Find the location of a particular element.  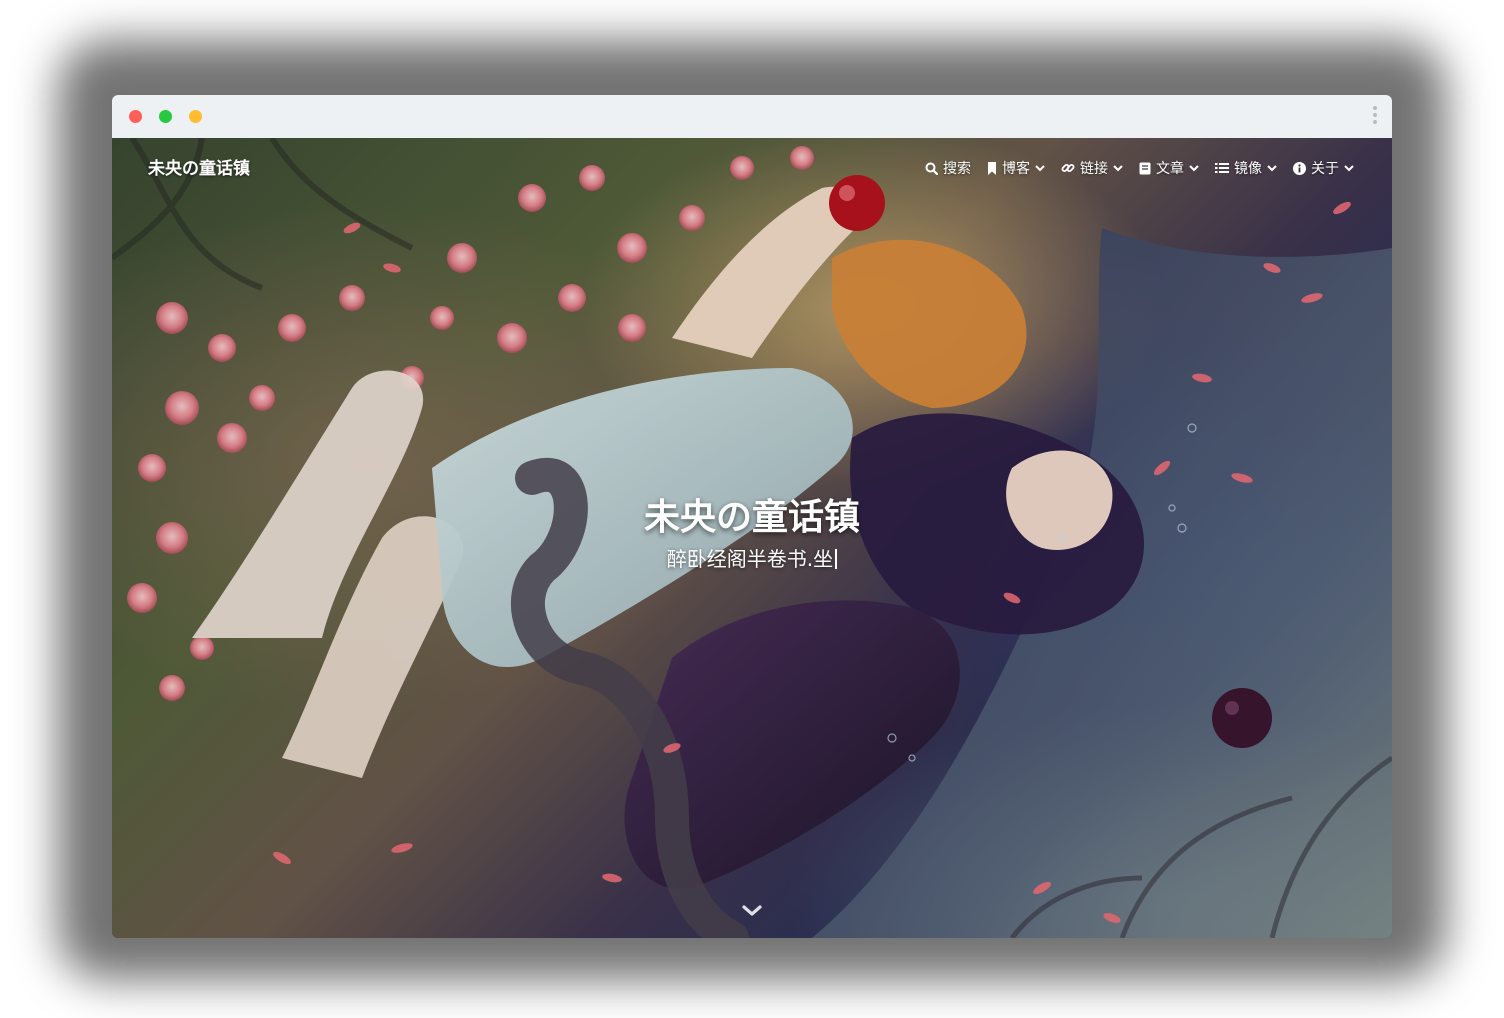

nav-label-about: 关于 is located at coordinates (1325, 169).